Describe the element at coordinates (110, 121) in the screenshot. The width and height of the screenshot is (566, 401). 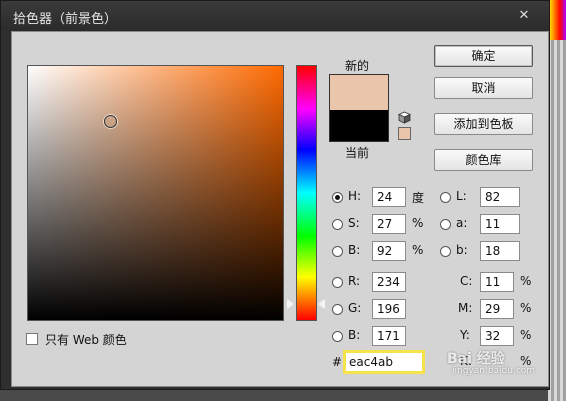
I see `color-picker-marker` at that location.